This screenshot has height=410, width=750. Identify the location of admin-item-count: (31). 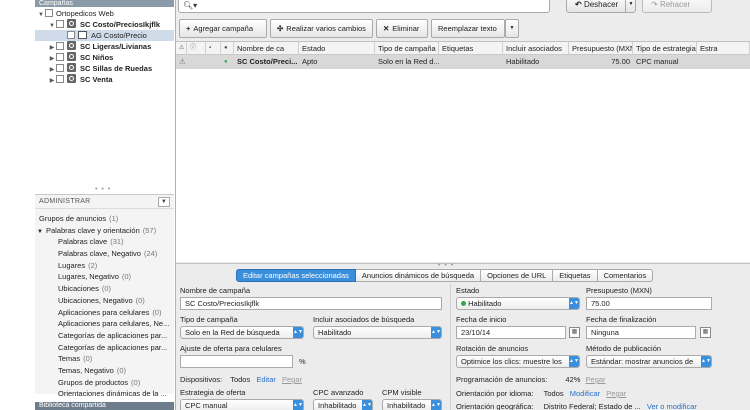
(117, 242).